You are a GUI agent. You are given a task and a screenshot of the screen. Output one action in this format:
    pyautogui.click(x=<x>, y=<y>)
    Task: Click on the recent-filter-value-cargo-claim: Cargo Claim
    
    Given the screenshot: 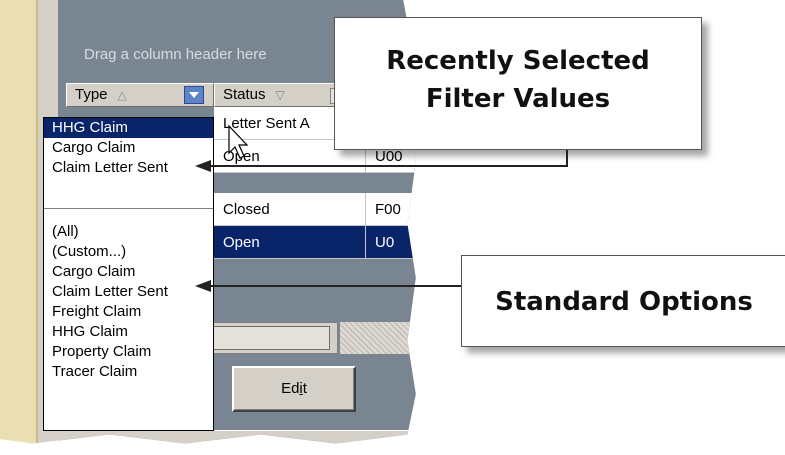 What is the action you would take?
    pyautogui.click(x=128, y=148)
    